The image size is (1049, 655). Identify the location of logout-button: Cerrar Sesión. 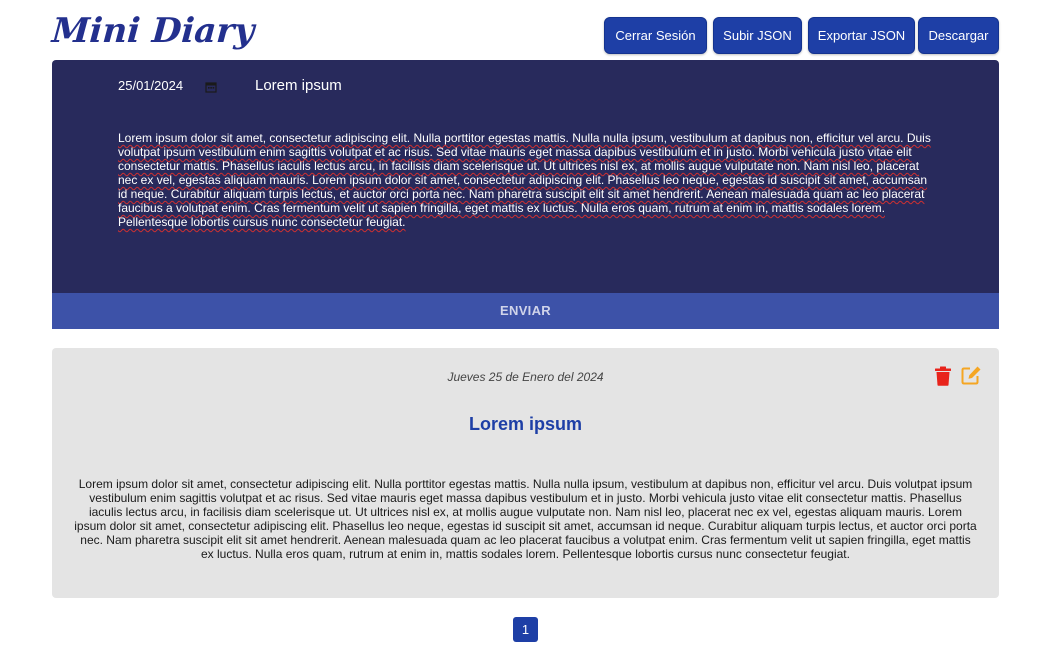
(655, 35).